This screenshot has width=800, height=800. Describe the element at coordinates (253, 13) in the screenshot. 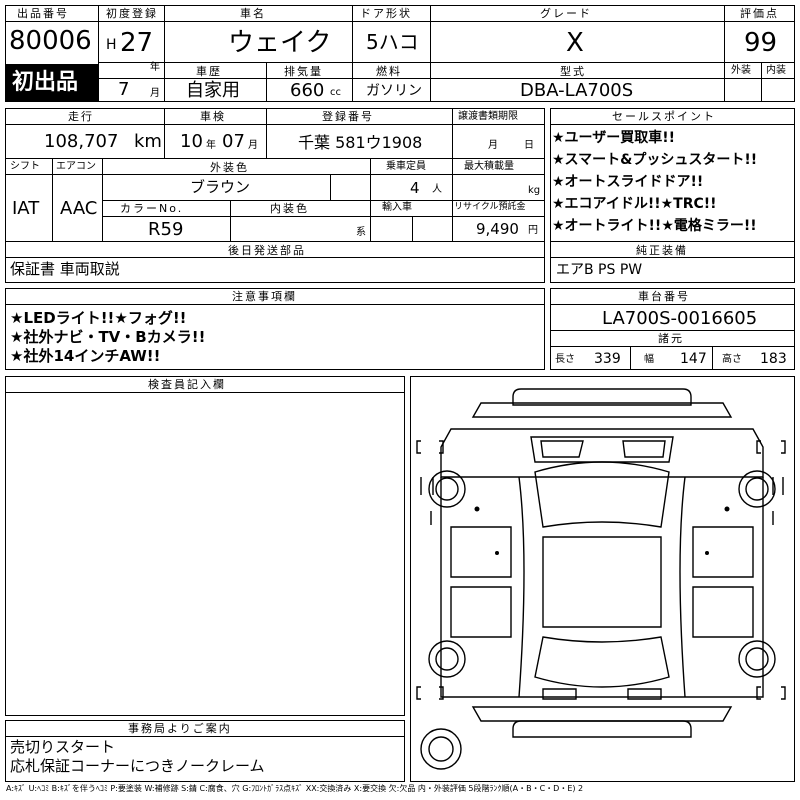

I see `car-name-label: 車名` at that location.